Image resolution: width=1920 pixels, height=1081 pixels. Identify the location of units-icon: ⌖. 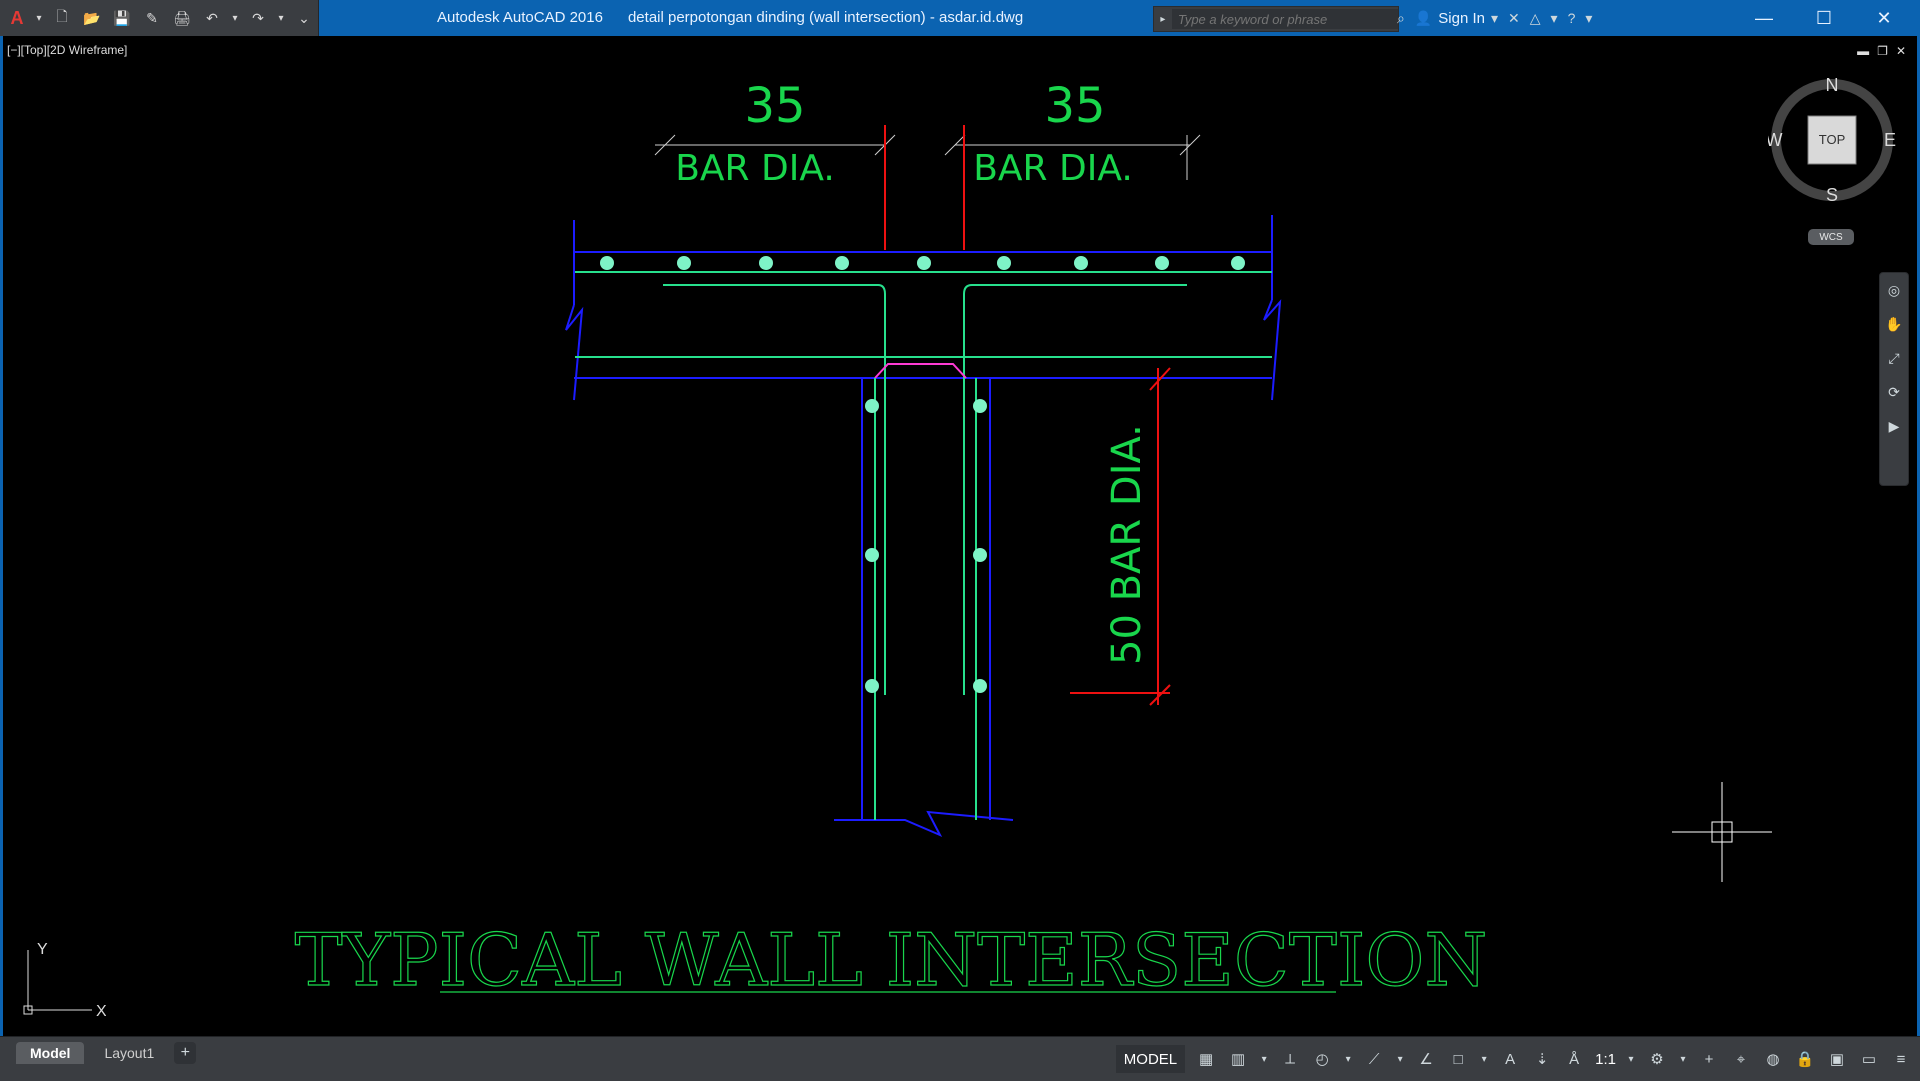
(1741, 1059).